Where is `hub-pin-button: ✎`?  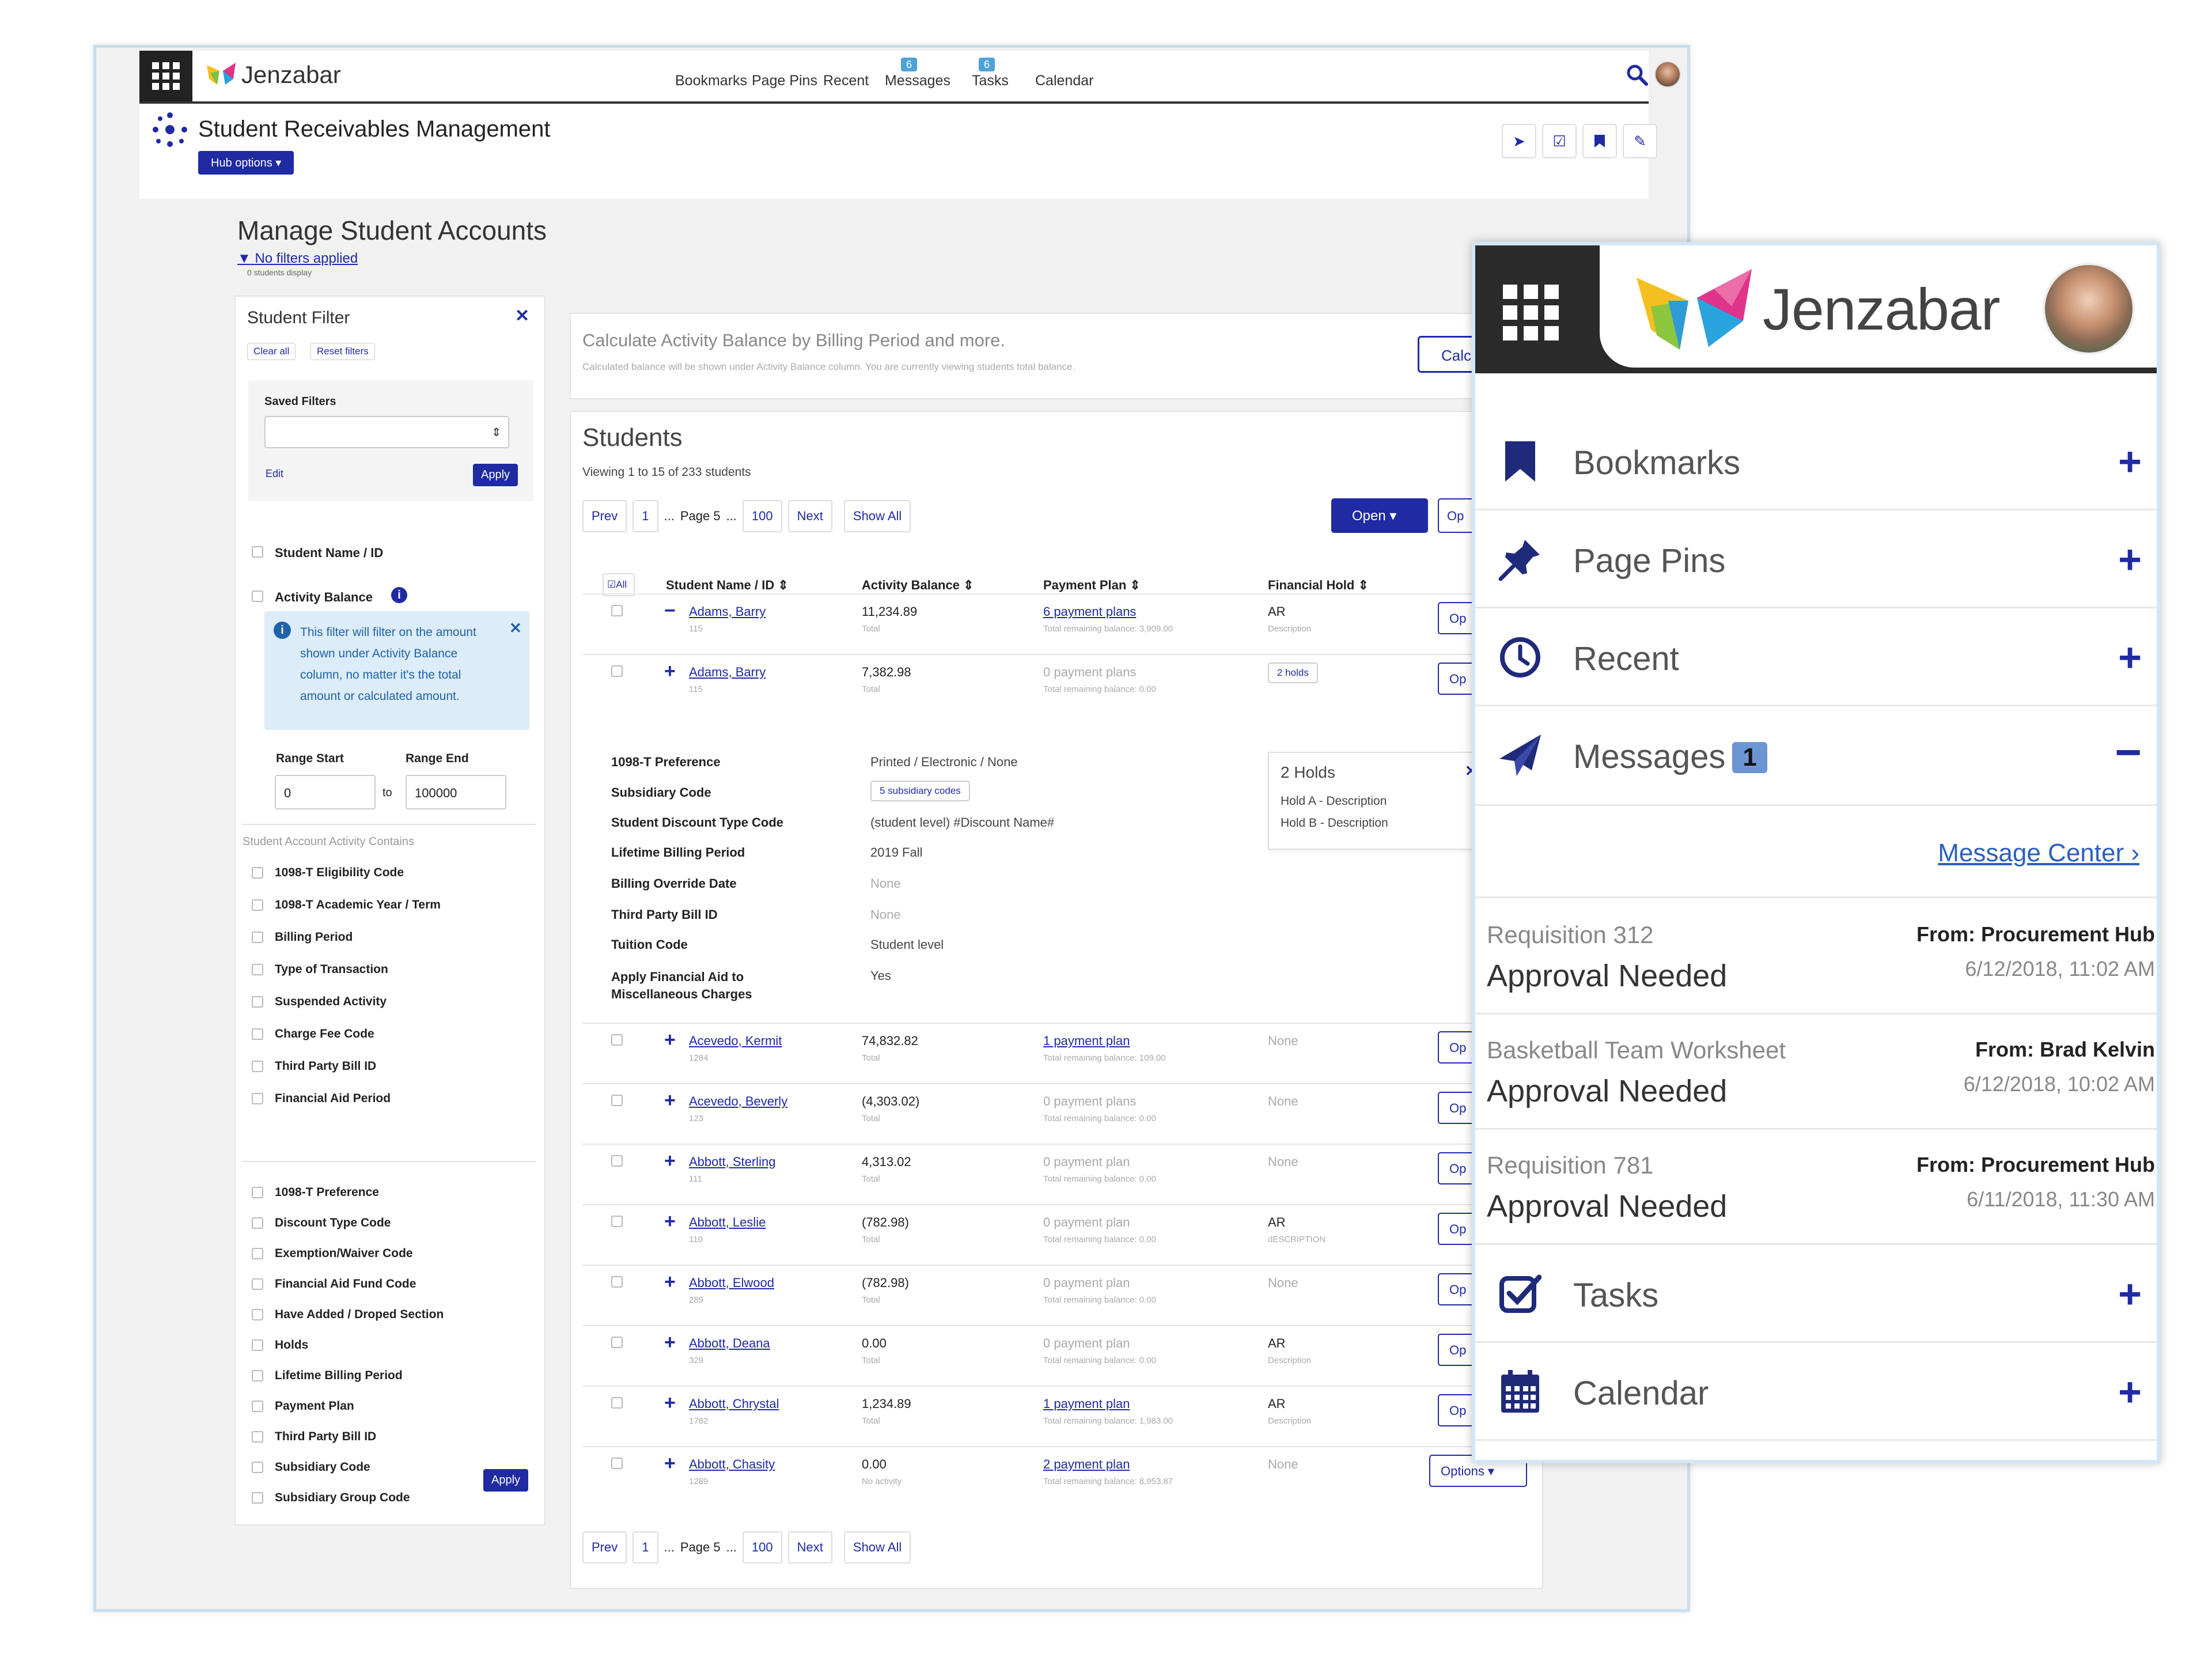 hub-pin-button: ✎ is located at coordinates (1640, 141).